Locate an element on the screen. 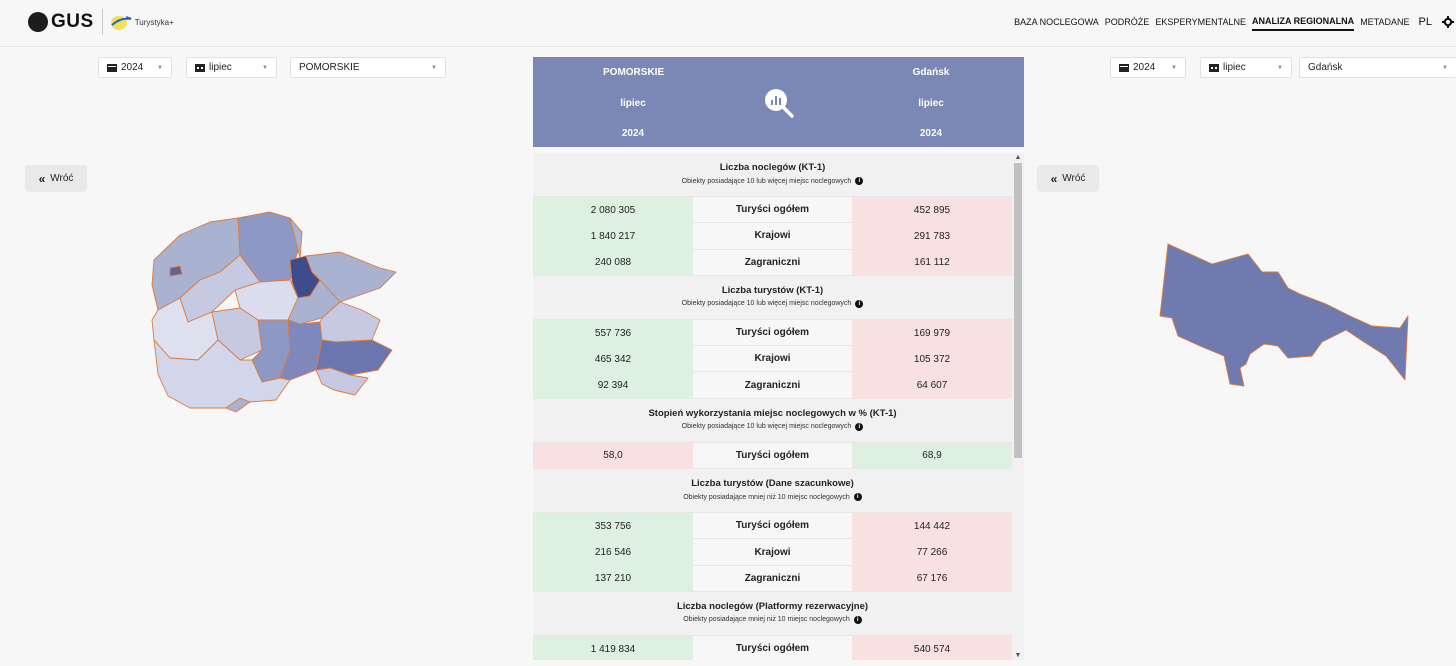 The width and height of the screenshot is (1456, 666). right-year-select: 2024 ▼ is located at coordinates (1148, 67).